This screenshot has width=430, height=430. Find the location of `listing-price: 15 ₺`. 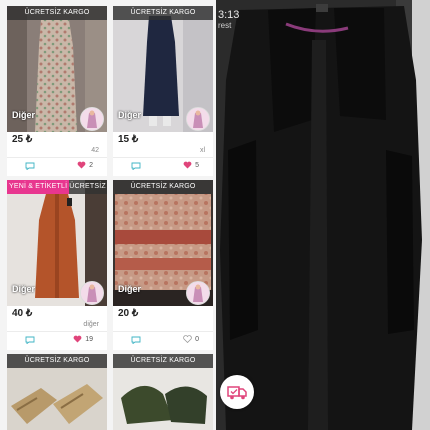

listing-price: 15 ₺ is located at coordinates (128, 139).